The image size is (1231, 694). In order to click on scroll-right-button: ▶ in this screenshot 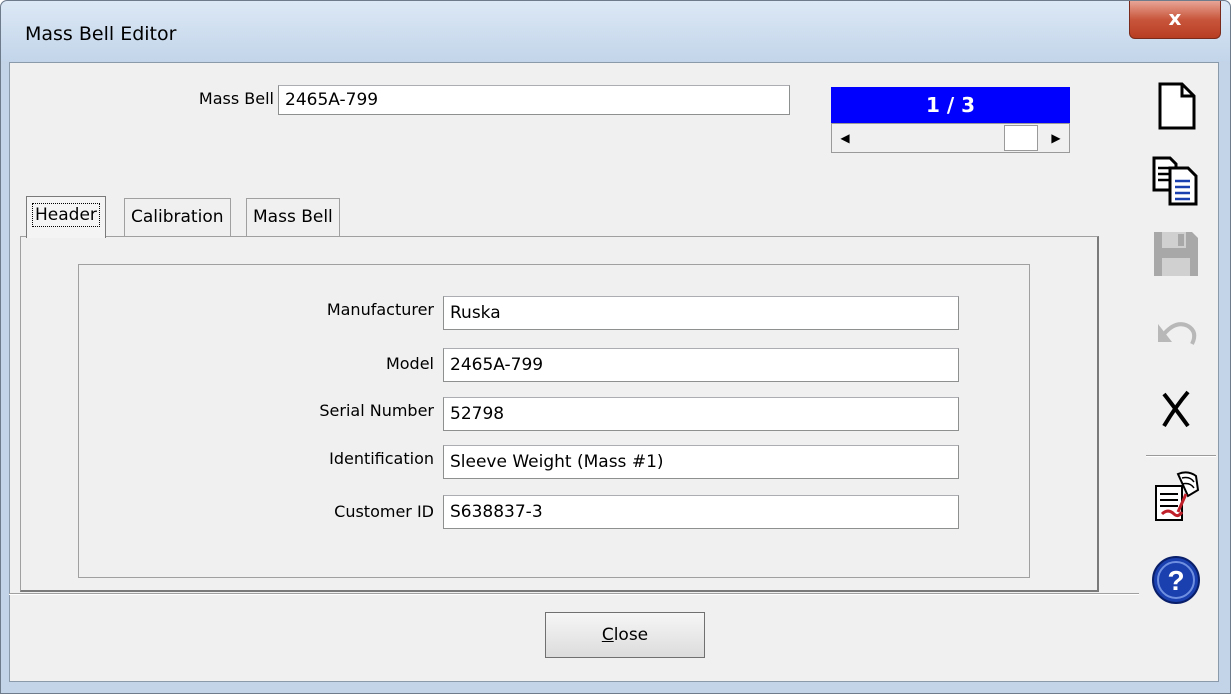, I will do `click(1056, 138)`.